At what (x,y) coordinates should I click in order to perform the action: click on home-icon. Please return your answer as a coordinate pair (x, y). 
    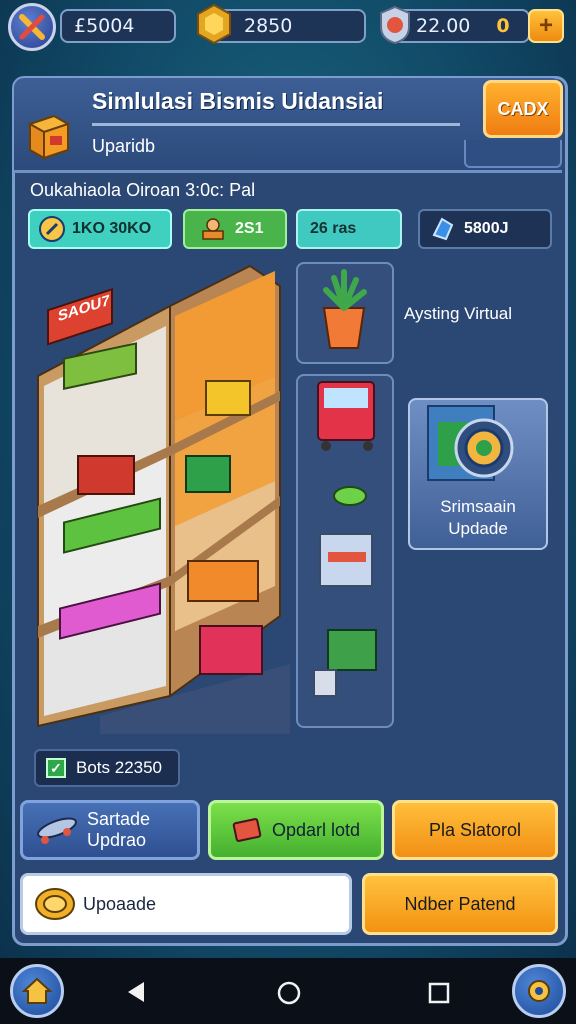
    Looking at the image, I should click on (37, 990).